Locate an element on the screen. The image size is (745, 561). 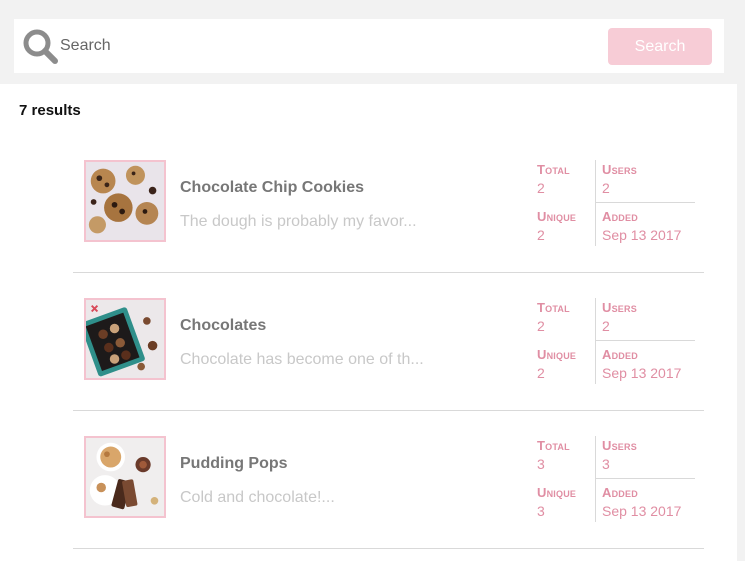
result-title: Pudding Pops is located at coordinates (234, 464).